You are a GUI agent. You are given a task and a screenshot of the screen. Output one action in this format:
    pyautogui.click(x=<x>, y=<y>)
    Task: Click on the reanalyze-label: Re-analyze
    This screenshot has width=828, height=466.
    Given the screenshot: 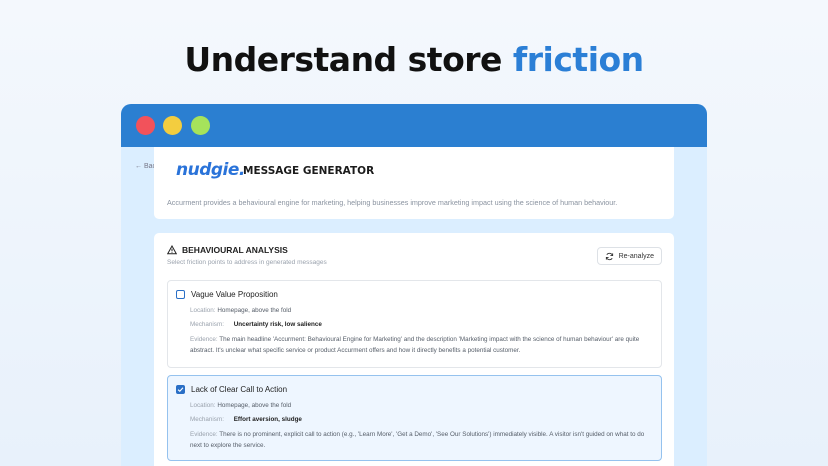 What is the action you would take?
    pyautogui.click(x=636, y=256)
    